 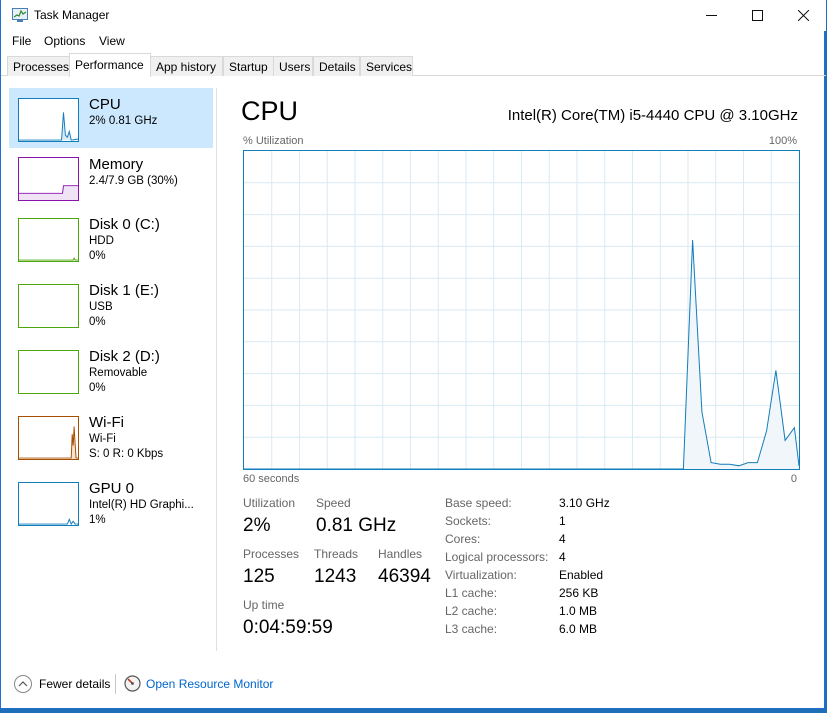 I want to click on sidebar-disk2-name: Disk 2 (D:), so click(x=124, y=356).